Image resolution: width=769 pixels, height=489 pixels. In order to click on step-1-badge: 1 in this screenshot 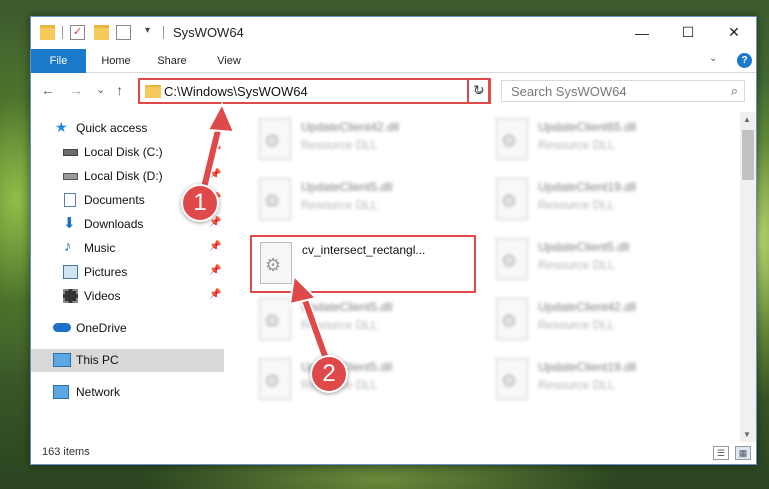, I will do `click(200, 203)`.